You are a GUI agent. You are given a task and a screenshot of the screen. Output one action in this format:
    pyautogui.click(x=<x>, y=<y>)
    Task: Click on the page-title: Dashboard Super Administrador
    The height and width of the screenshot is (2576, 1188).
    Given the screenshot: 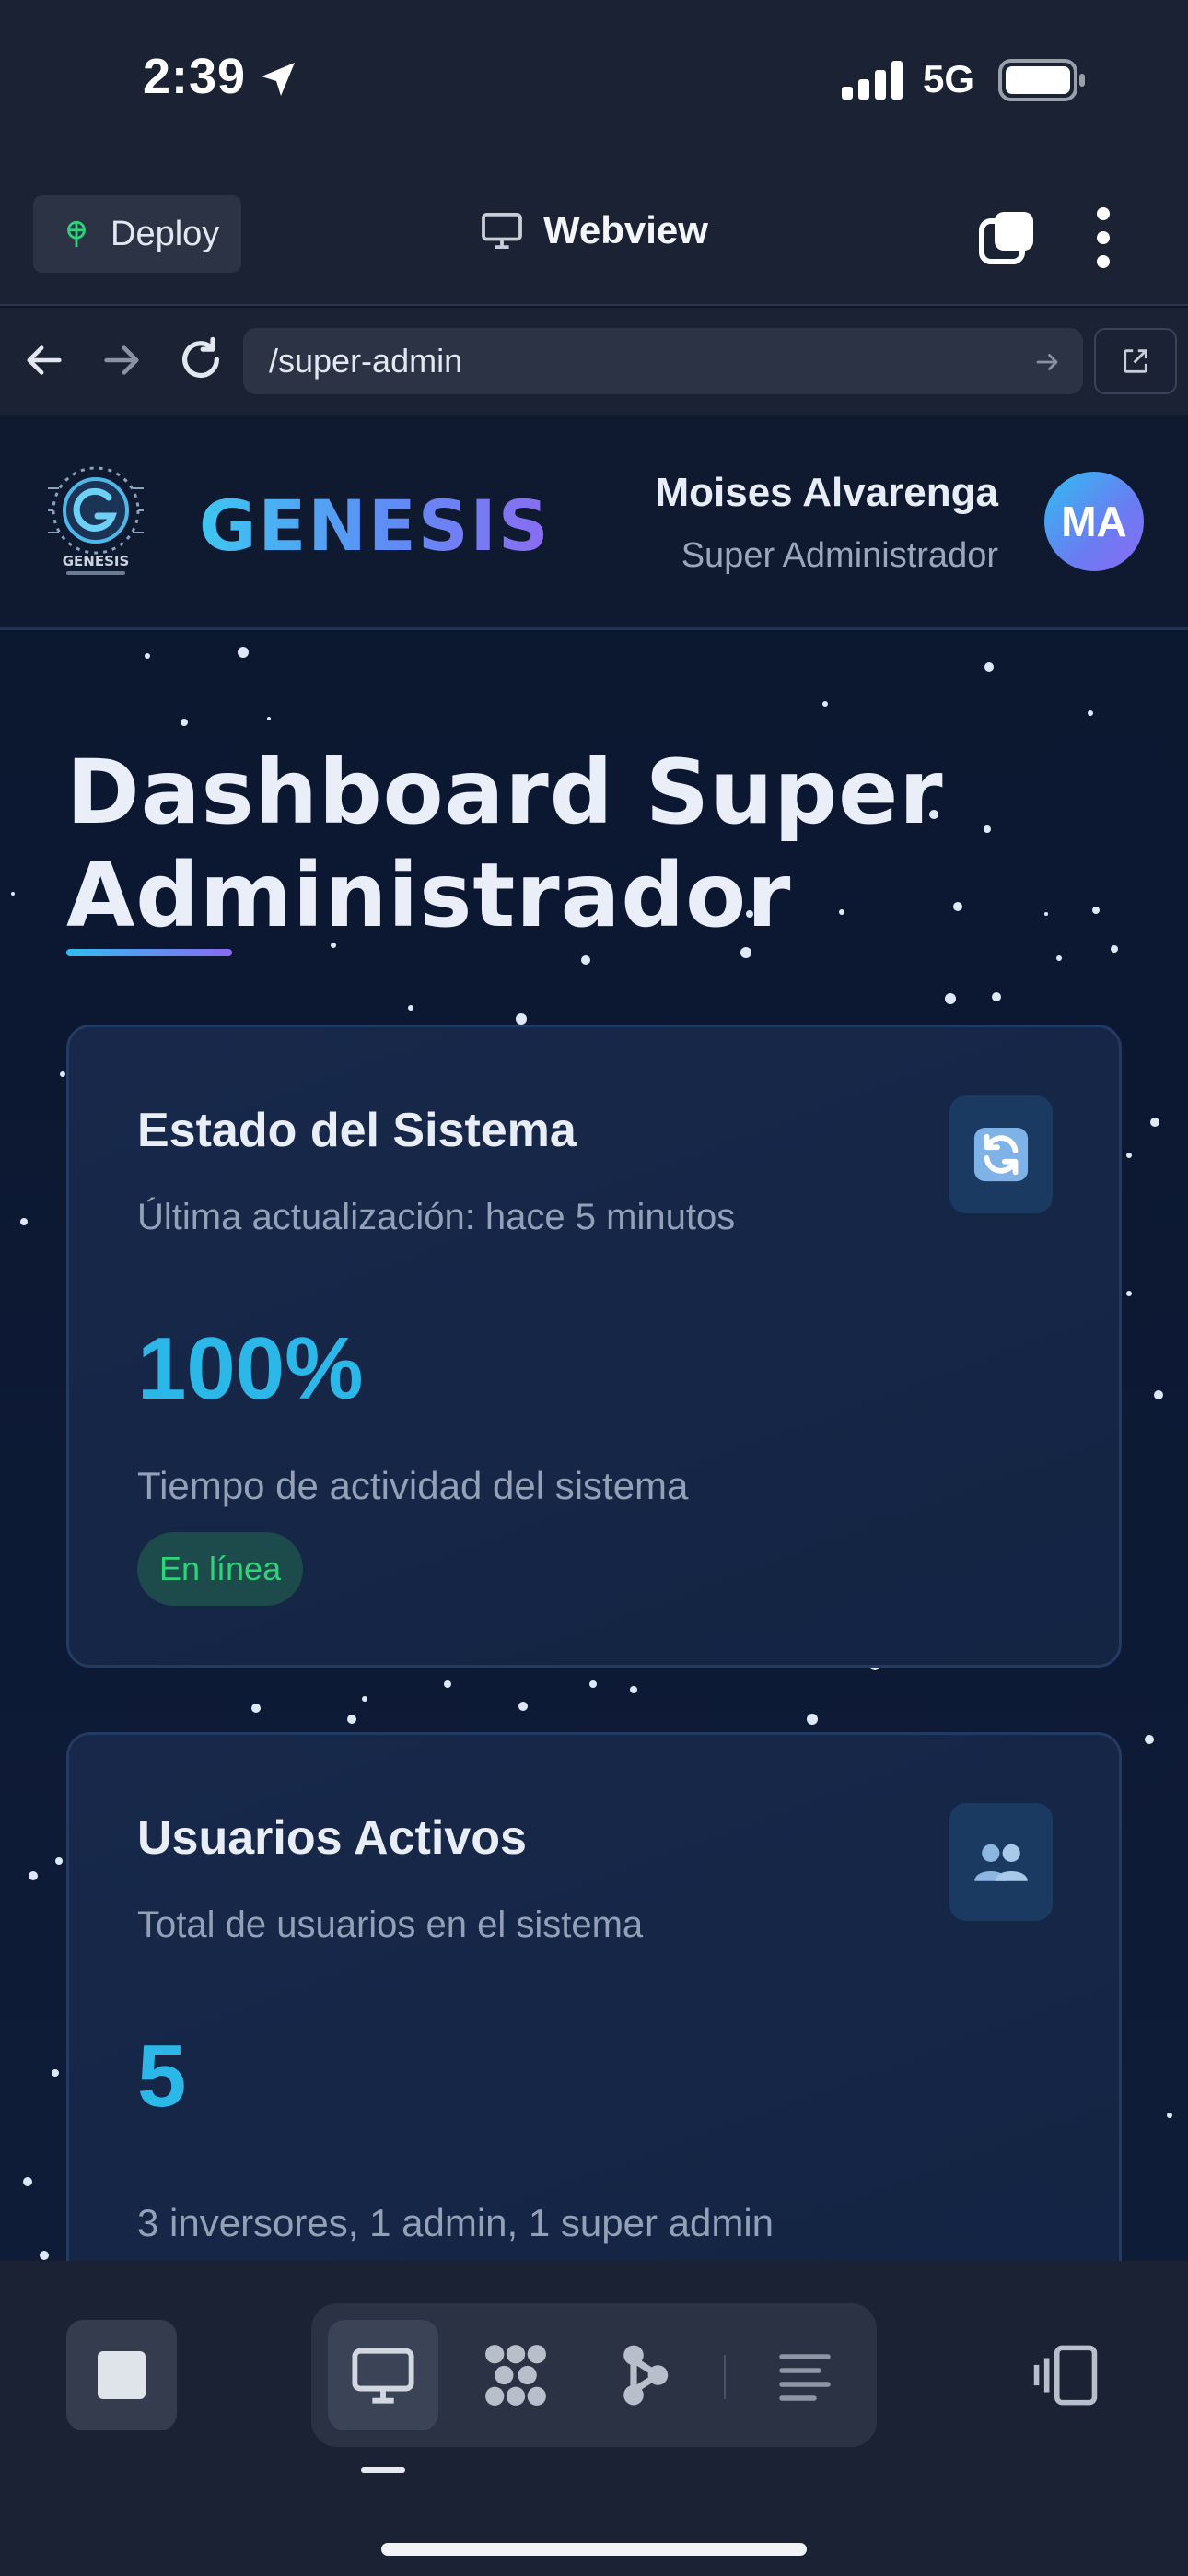 What is the action you would take?
    pyautogui.click(x=526, y=844)
    